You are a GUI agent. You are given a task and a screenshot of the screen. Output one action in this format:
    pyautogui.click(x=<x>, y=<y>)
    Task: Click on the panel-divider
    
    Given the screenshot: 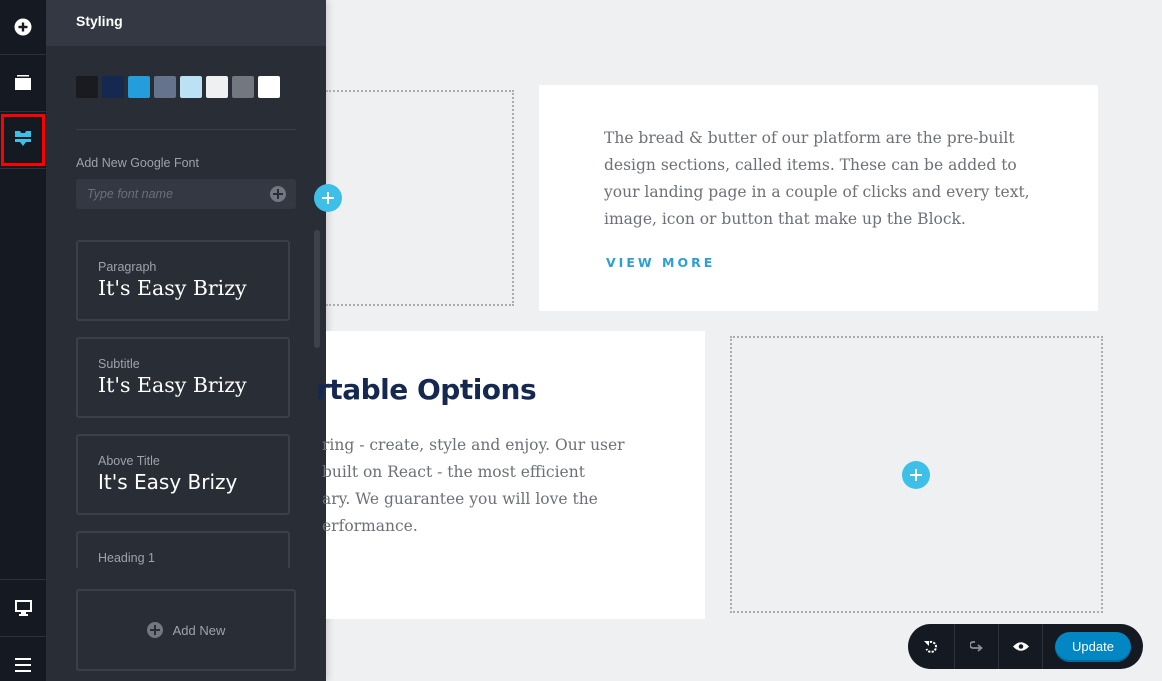 What is the action you would take?
    pyautogui.click(x=186, y=129)
    